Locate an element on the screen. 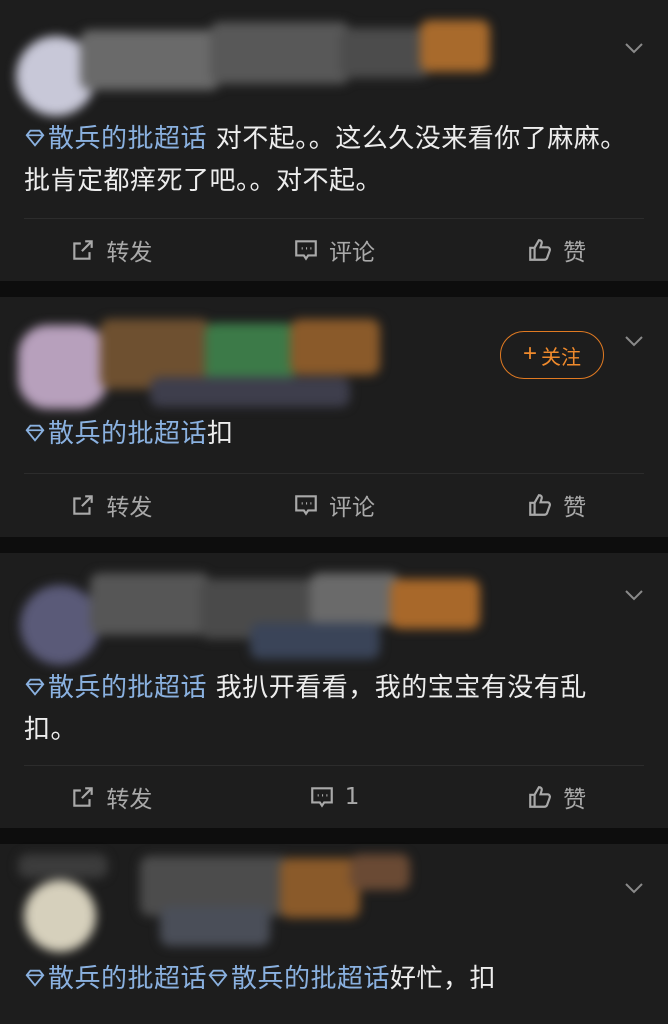 The height and width of the screenshot is (1024, 668). plus-icon: + is located at coordinates (529, 353).